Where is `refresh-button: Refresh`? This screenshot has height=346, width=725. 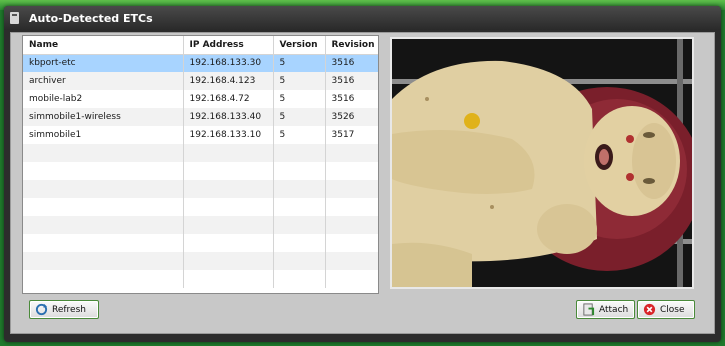 refresh-button: Refresh is located at coordinates (64, 309).